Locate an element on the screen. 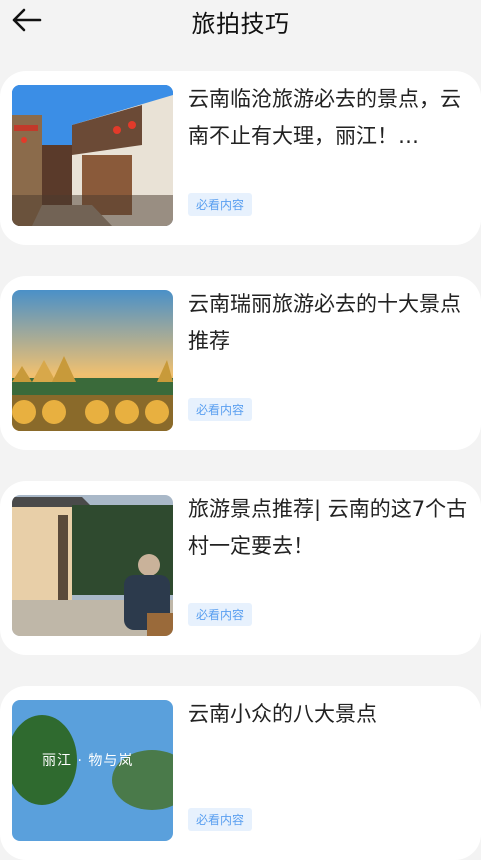 This screenshot has width=481, height=860. page-title: 旅拍技巧 is located at coordinates (240, 24).